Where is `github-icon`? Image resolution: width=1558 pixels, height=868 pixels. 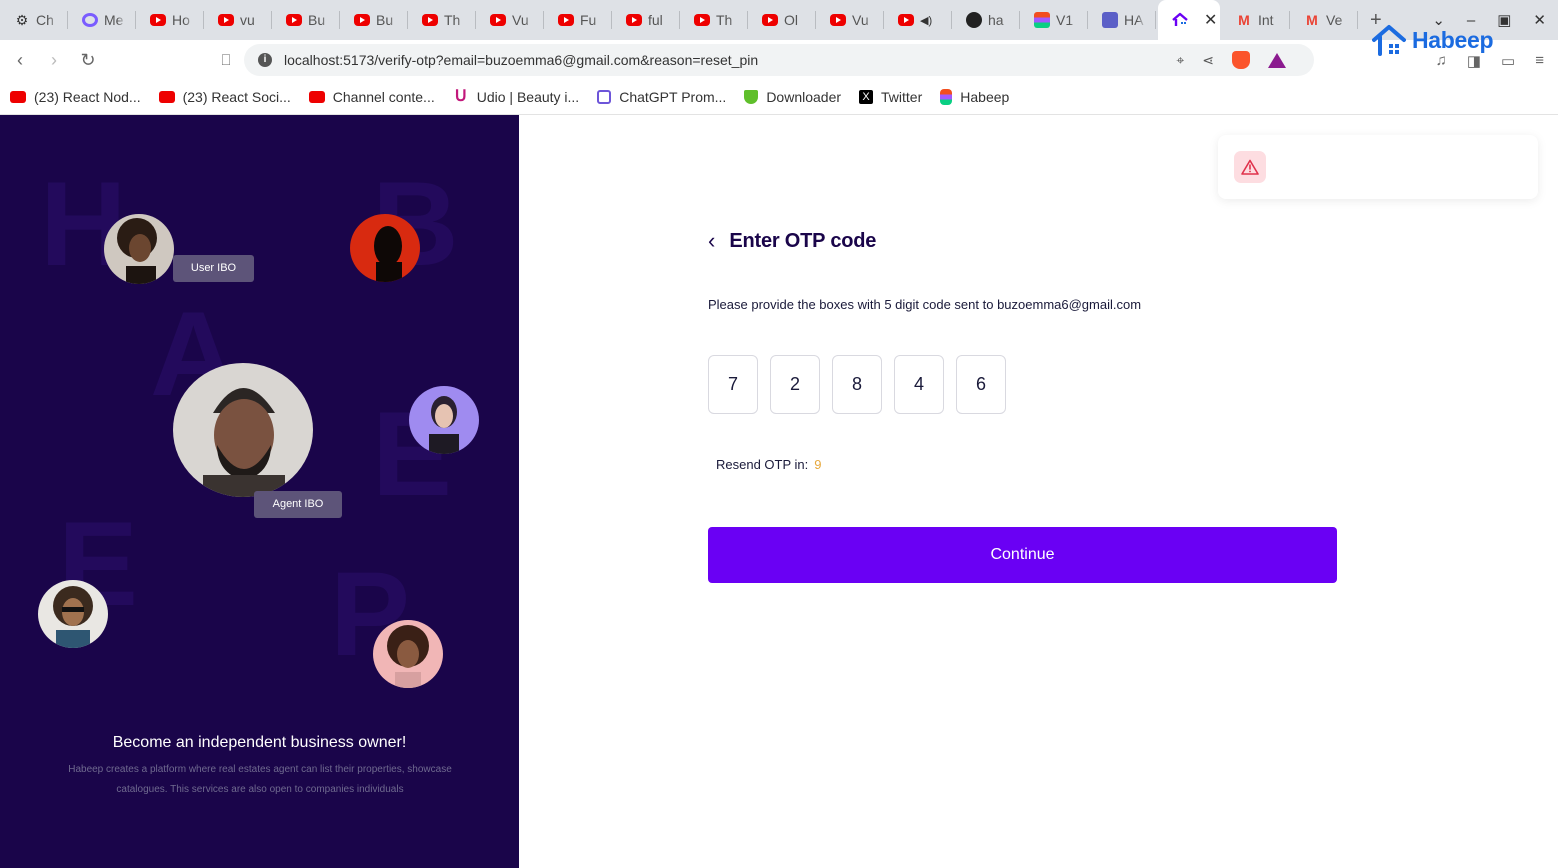
github-icon is located at coordinates (974, 20).